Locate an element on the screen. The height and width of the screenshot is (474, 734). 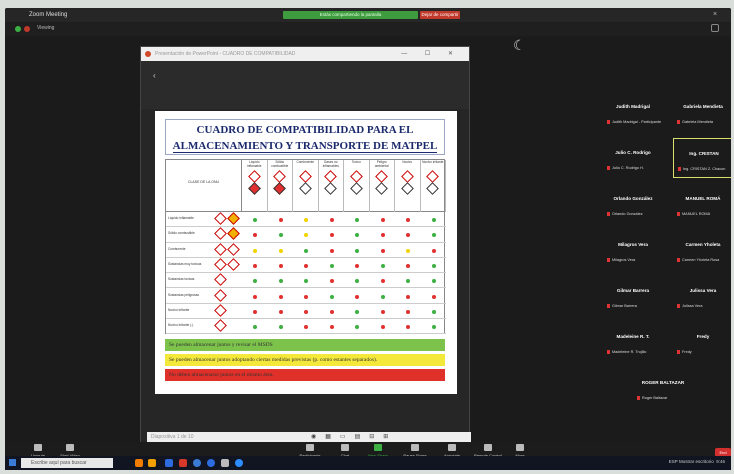
participant-name: Gabriela Mendieta is located at coordinates (703, 106).